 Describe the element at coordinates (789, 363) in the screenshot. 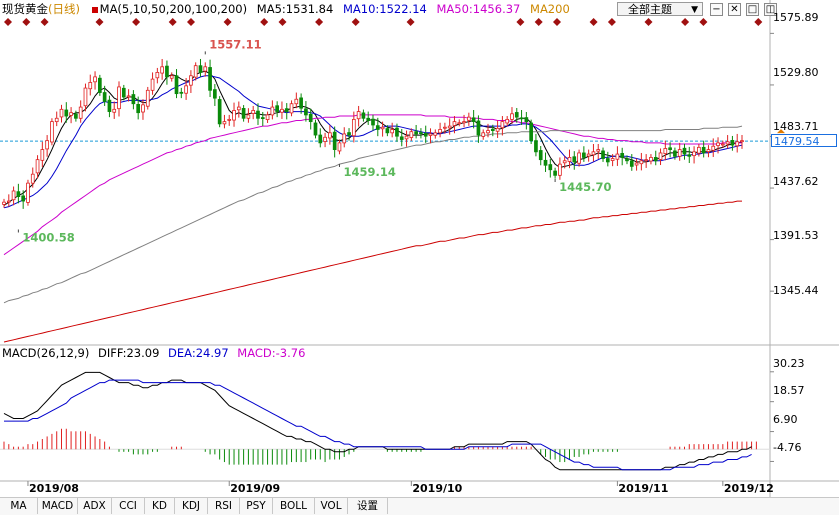

I see `macd-axis-label: 30.23` at that location.